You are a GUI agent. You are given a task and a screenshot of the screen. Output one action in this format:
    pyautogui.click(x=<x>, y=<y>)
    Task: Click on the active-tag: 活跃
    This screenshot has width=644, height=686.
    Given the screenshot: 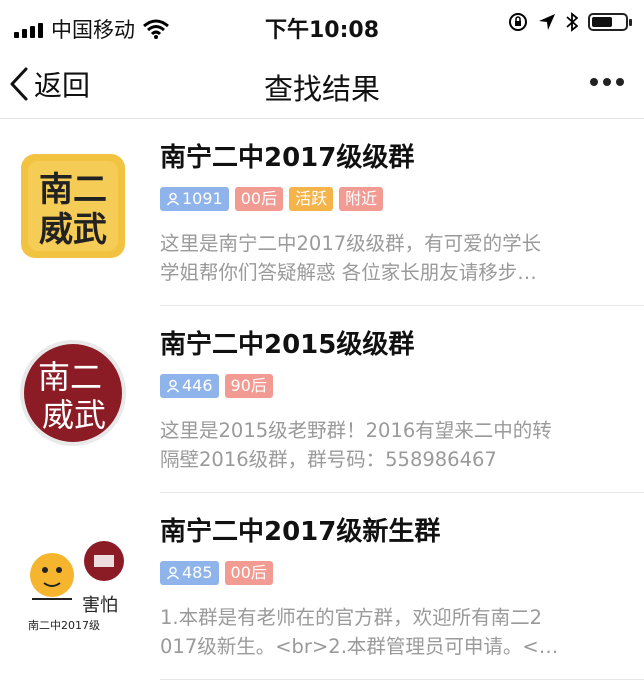 What is the action you would take?
    pyautogui.click(x=311, y=199)
    